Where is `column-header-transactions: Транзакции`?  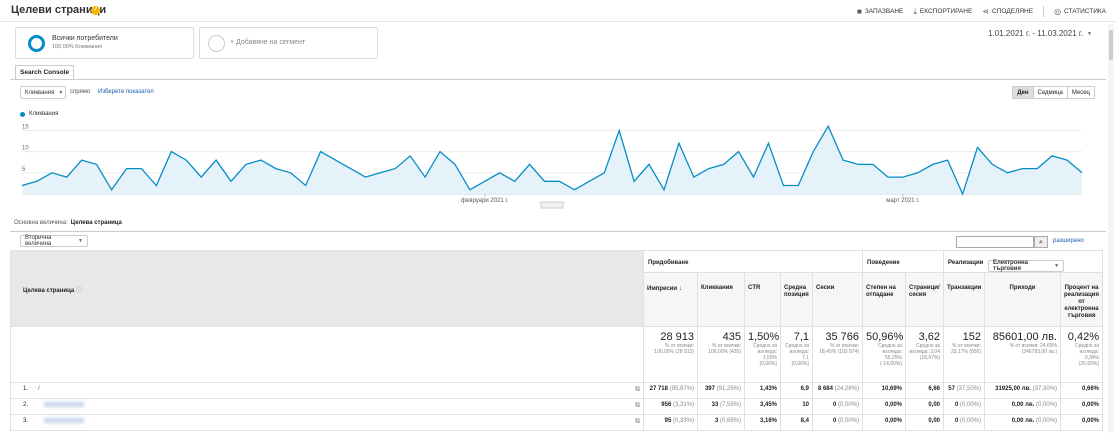 column-header-transactions: Транзакции is located at coordinates (964, 299).